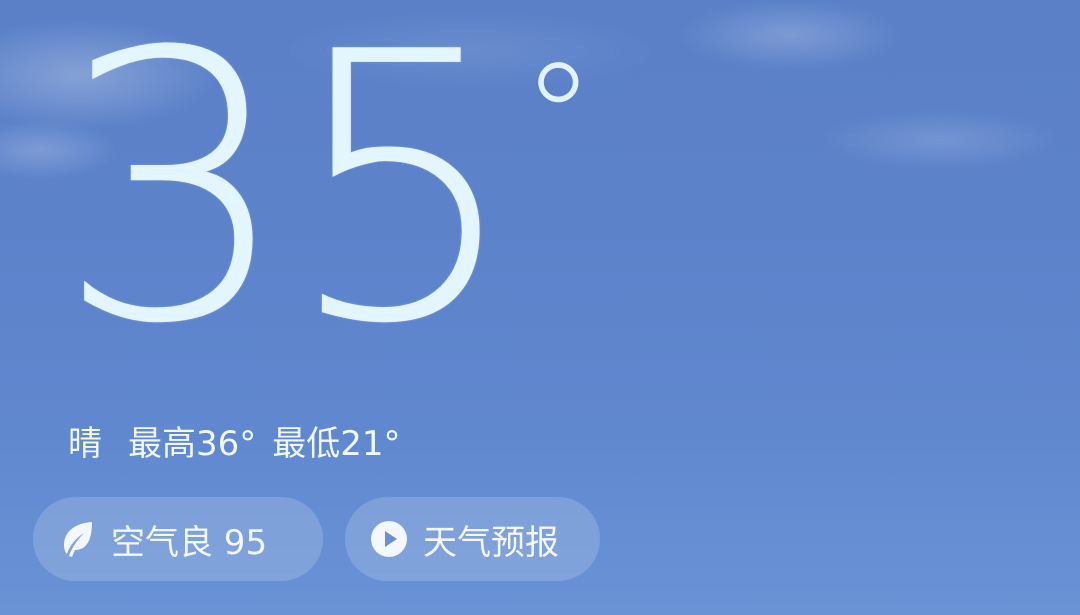 The height and width of the screenshot is (615, 1080). What do you see at coordinates (85, 444) in the screenshot?
I see `weather-condition: 晴` at bounding box center [85, 444].